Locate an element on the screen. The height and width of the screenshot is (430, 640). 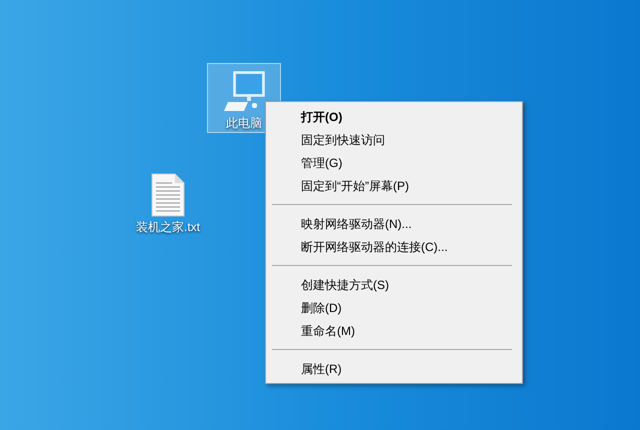
computer-icon is located at coordinates (244, 92).